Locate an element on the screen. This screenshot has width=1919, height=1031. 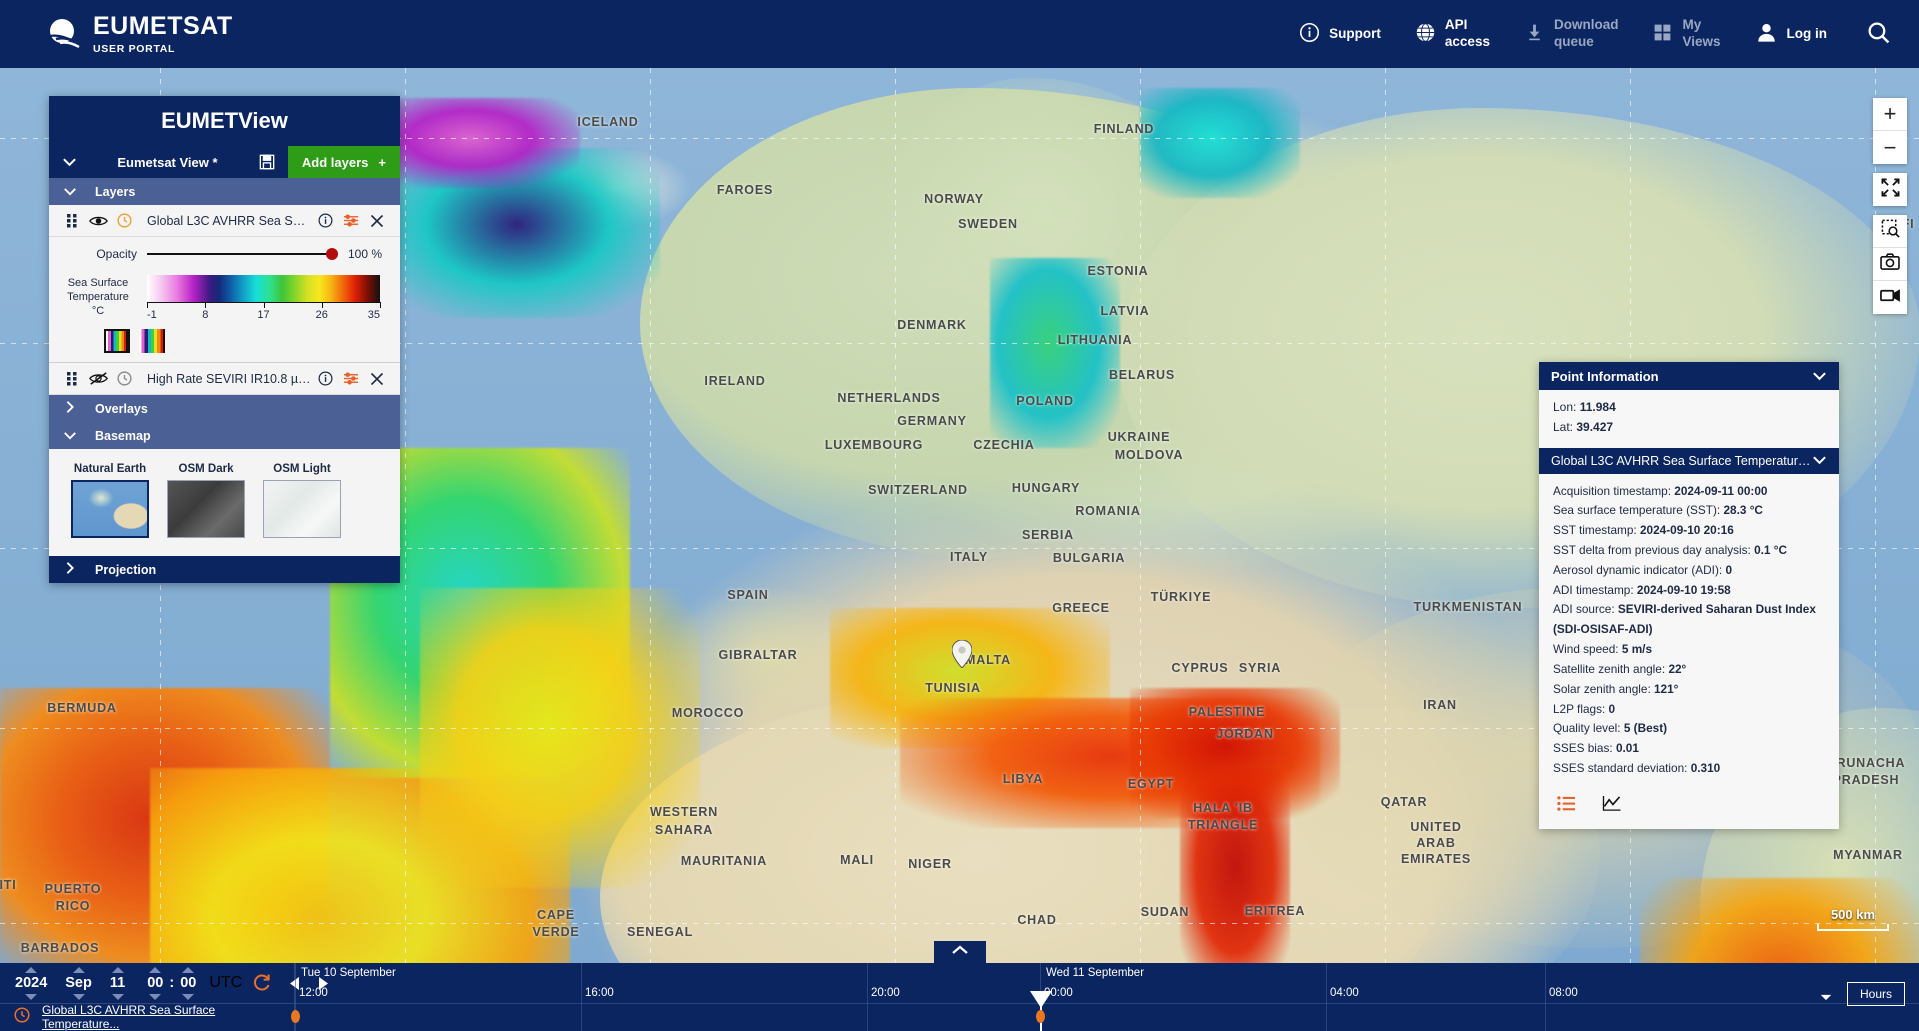
year-stepper: 2024 is located at coordinates (31, 983).